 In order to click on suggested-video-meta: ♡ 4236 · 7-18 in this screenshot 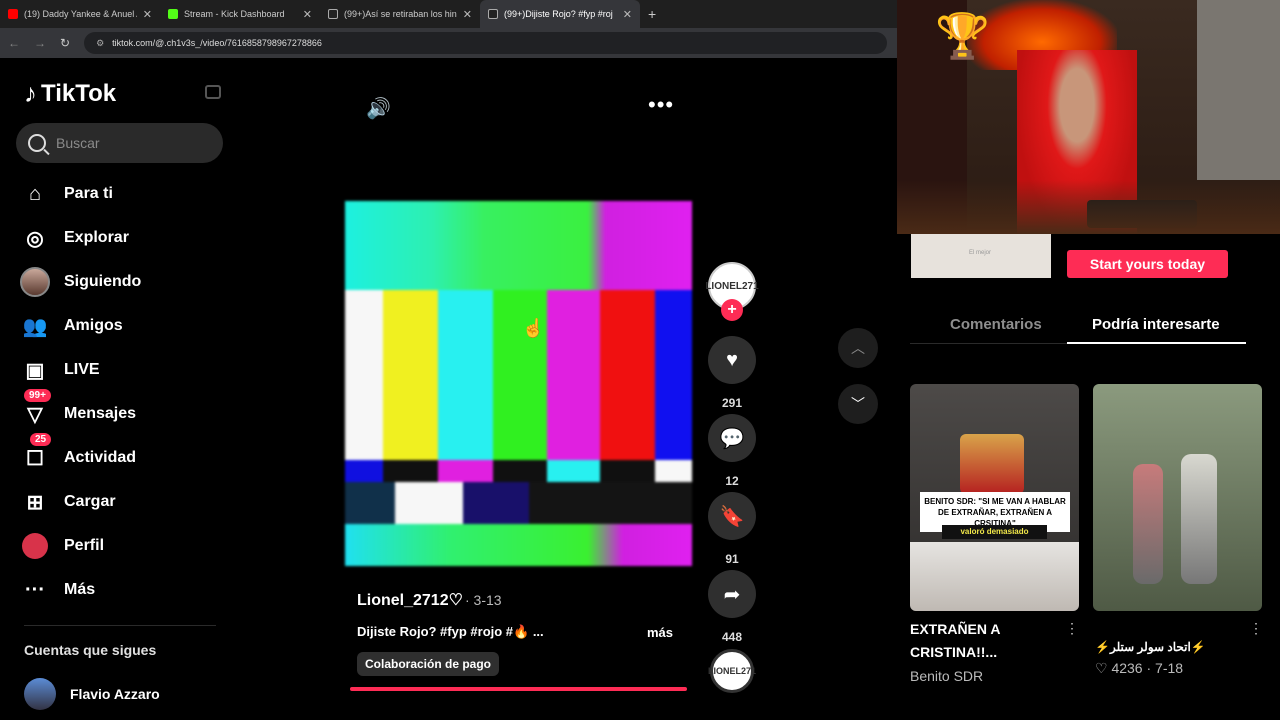, I will do `click(1139, 668)`.